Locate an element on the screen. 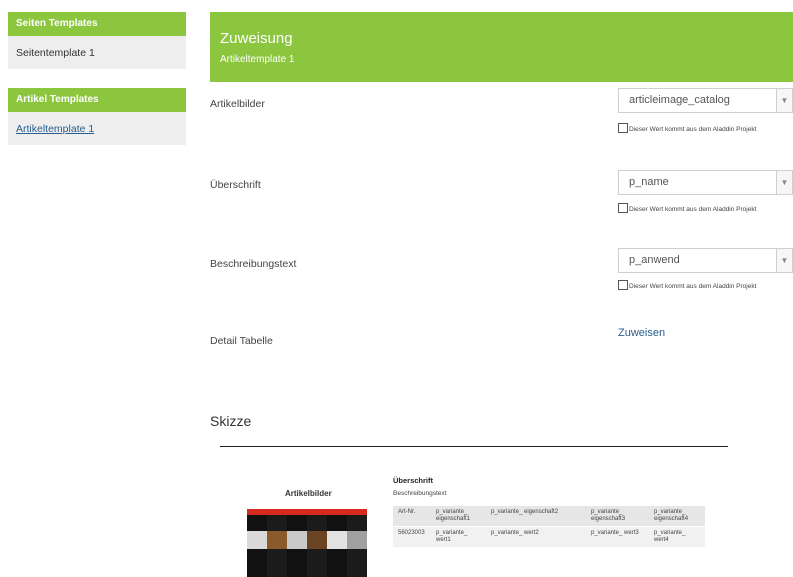  sketch-description: Beschreibungstext is located at coordinates (420, 493).